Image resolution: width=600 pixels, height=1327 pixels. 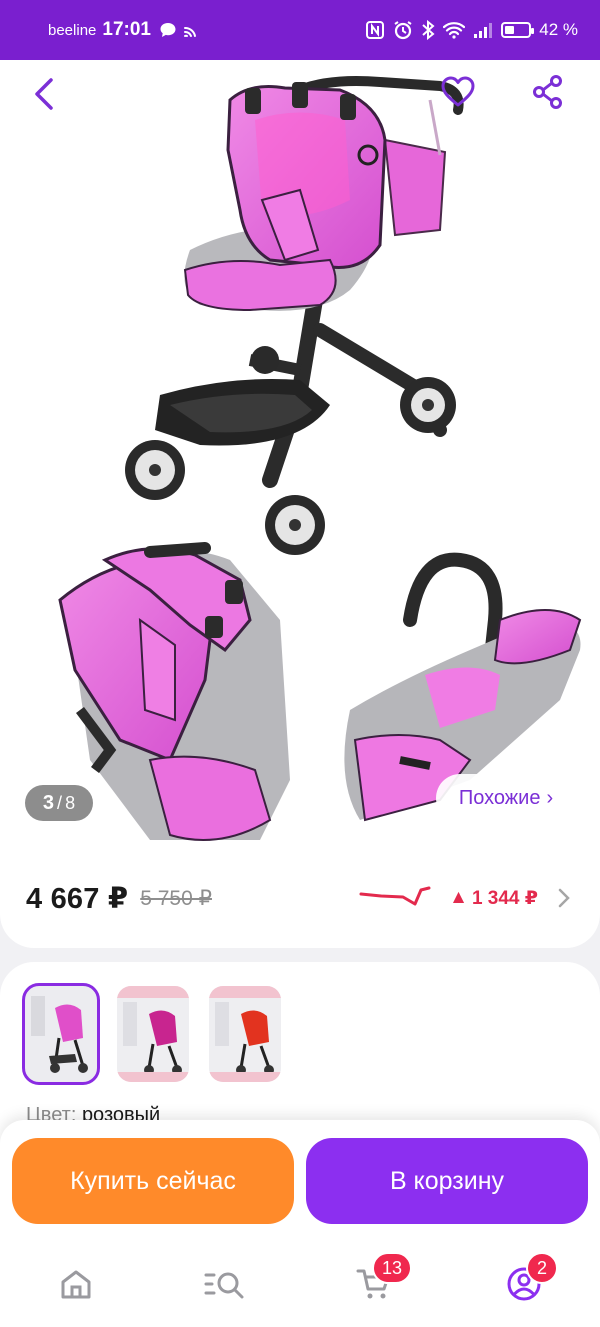 I want to click on share-button, so click(x=548, y=92).